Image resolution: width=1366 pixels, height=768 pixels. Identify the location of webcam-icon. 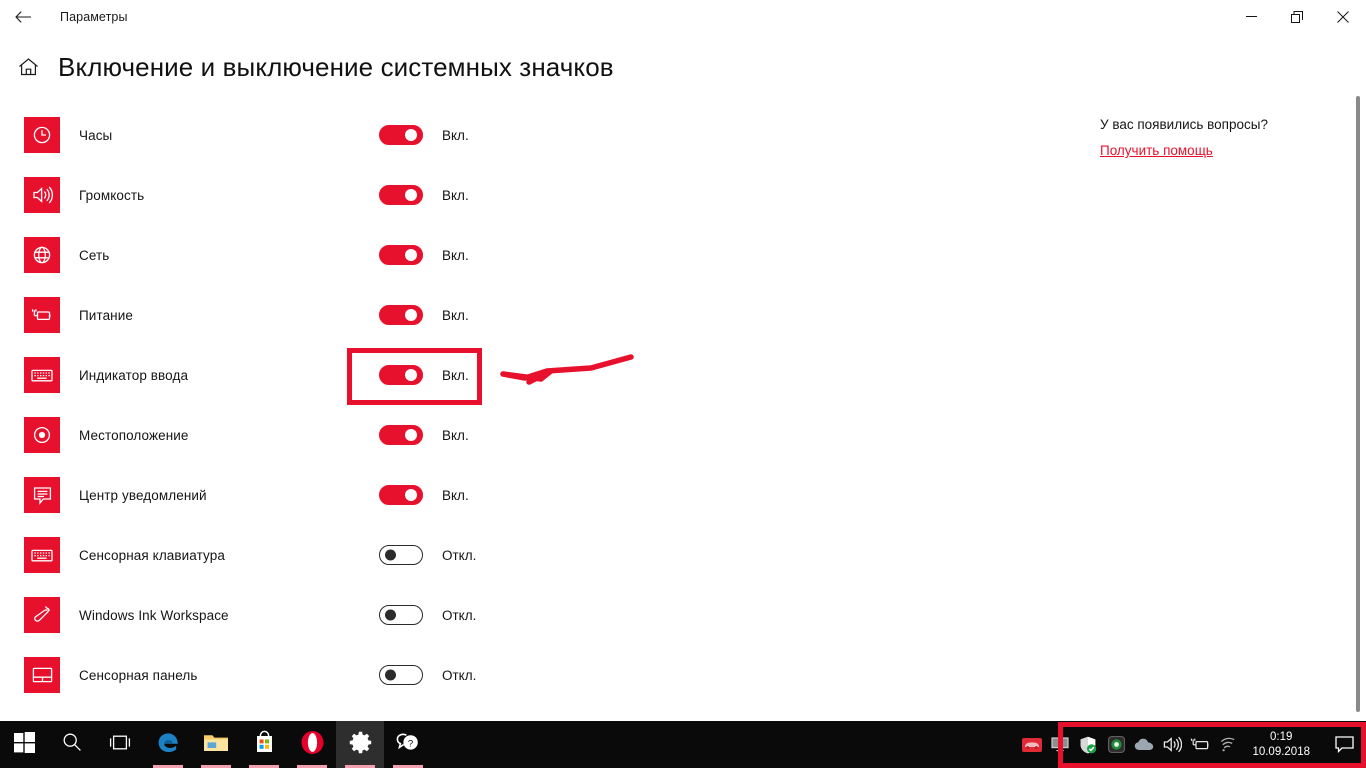
(1116, 744).